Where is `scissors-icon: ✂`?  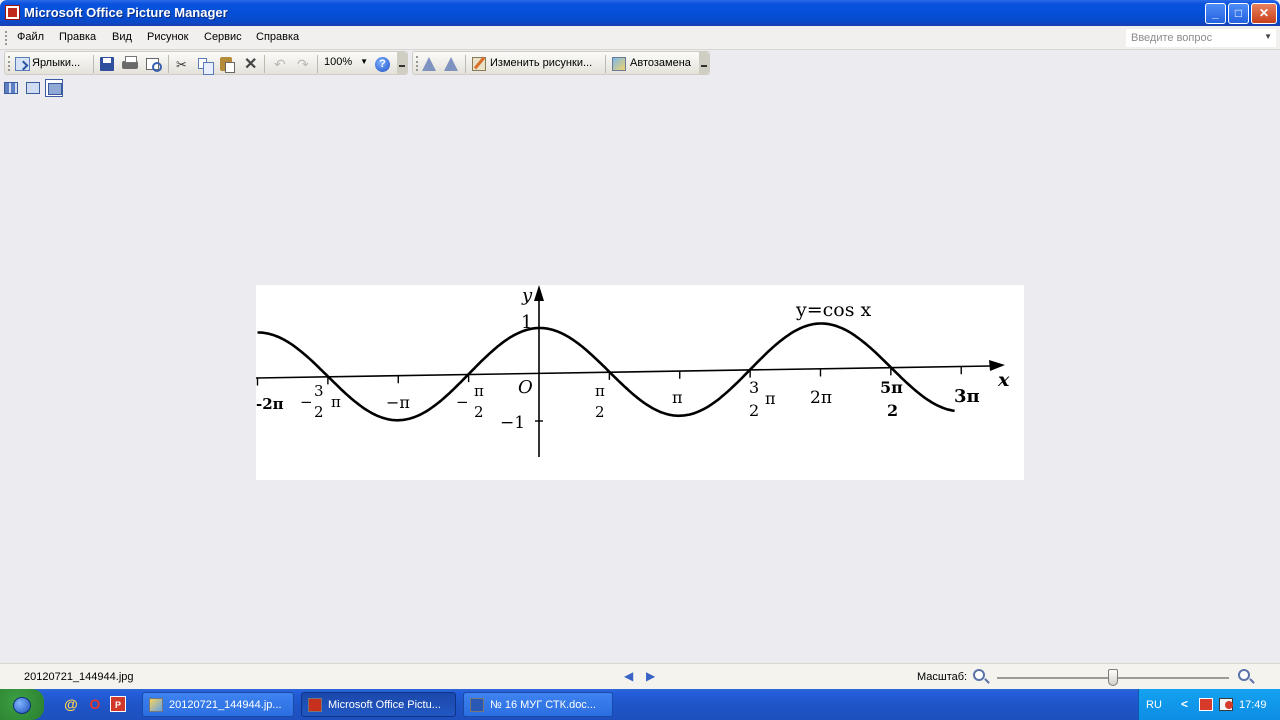
scissors-icon: ✂ is located at coordinates (181, 64).